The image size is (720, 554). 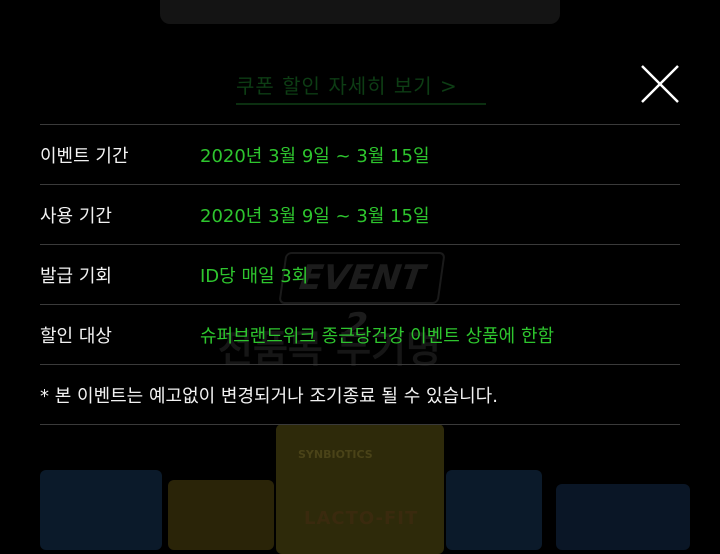 I want to click on background-product-brand: SYNBIOTICS, so click(x=335, y=454).